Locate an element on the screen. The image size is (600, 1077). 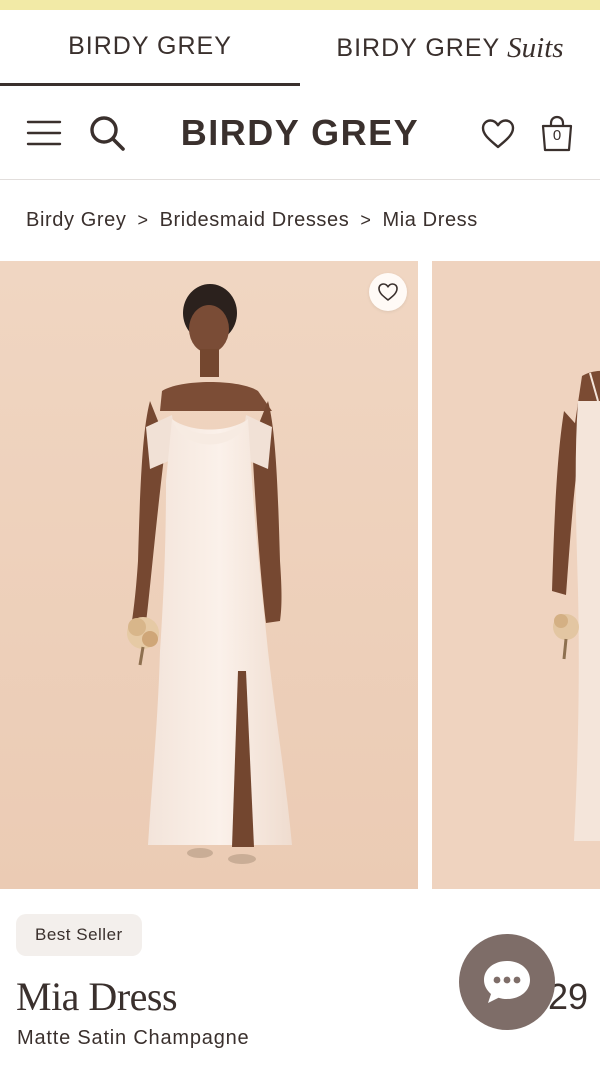
best-seller-badge: Best Seller is located at coordinates (79, 935).